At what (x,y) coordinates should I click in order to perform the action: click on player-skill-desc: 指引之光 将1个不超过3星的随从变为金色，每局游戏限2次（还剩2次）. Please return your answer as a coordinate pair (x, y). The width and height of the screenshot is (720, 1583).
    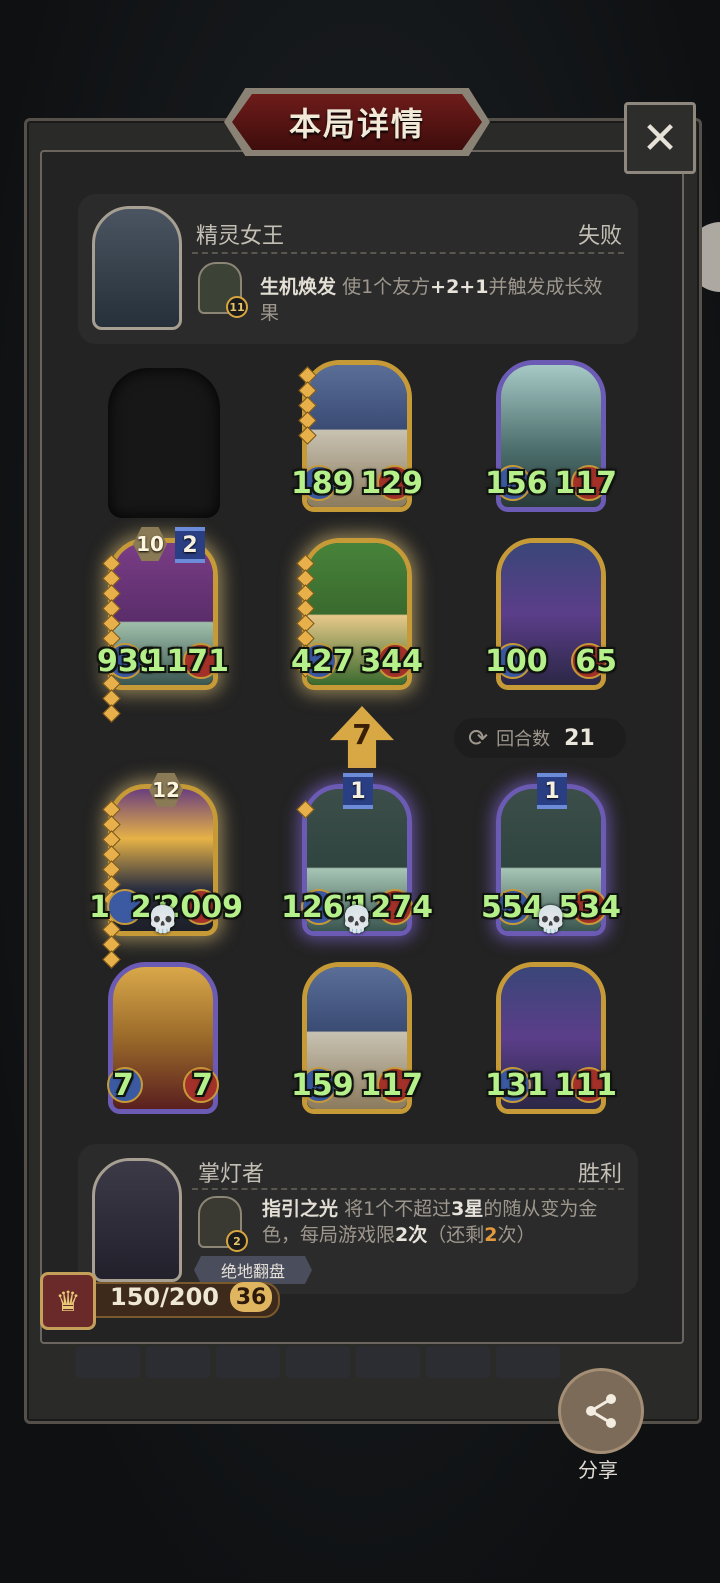
    Looking at the image, I should click on (430, 1222).